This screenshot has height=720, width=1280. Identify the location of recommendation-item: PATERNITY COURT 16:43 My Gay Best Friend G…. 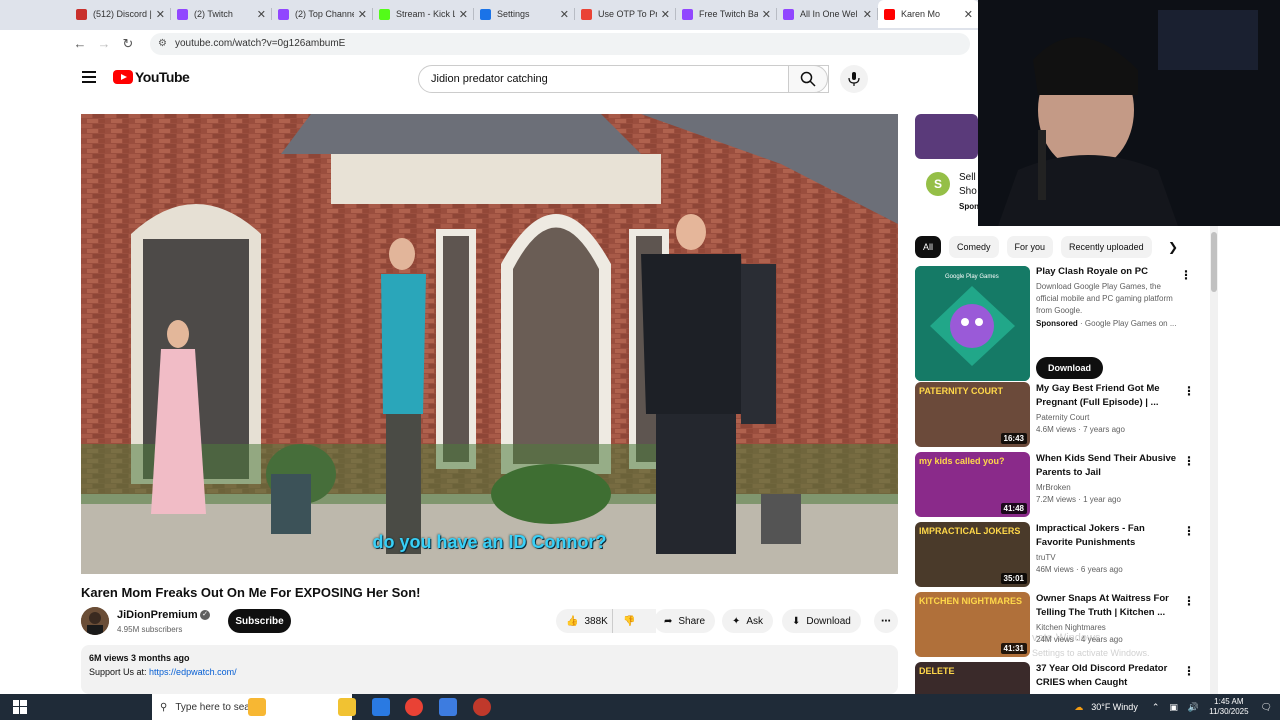
(1065, 417).